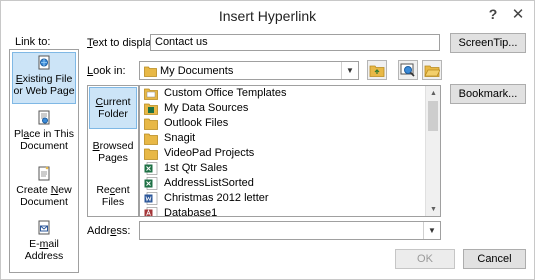 The image size is (535, 280). What do you see at coordinates (283, 198) in the screenshot?
I see `list-item: Christmas 2012 letter` at bounding box center [283, 198].